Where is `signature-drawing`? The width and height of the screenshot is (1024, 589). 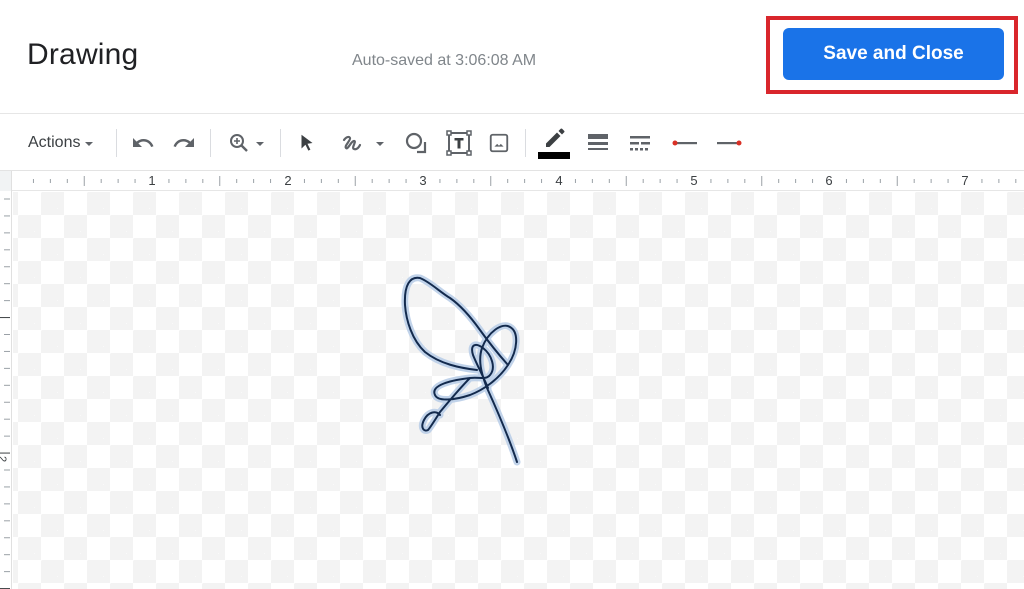 signature-drawing is located at coordinates (470, 370).